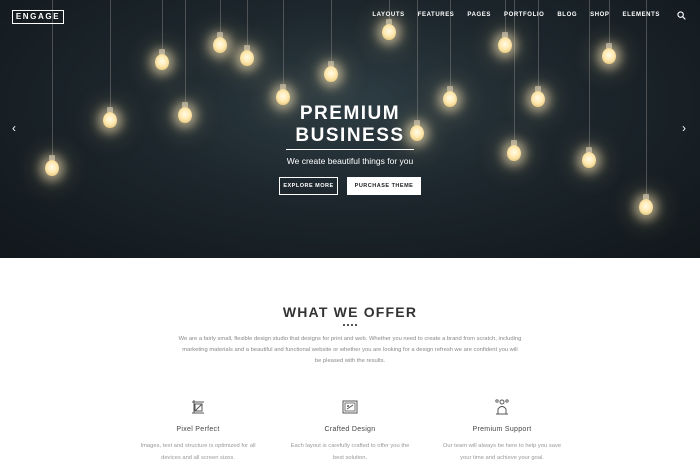 The height and width of the screenshot is (470, 700). What do you see at coordinates (198, 458) in the screenshot?
I see `feature-description-line: devices and all screen sizes.` at bounding box center [198, 458].